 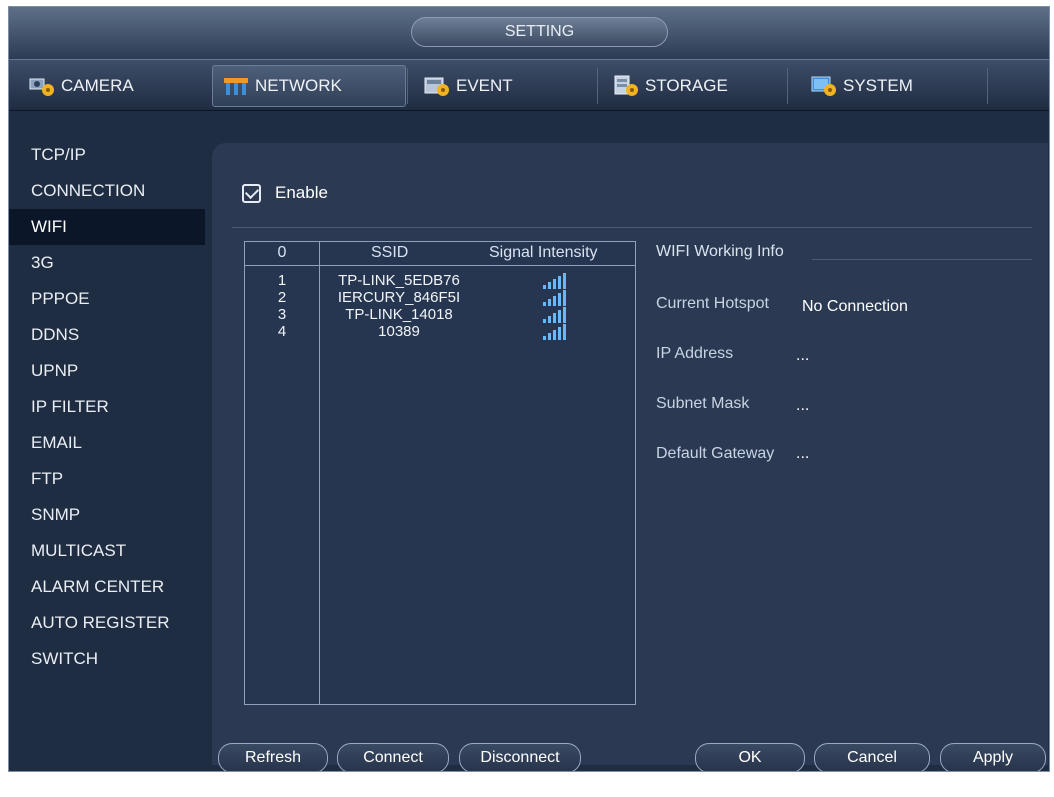 I want to click on current-hotspot-label: Current Hotspot, so click(x=712, y=303).